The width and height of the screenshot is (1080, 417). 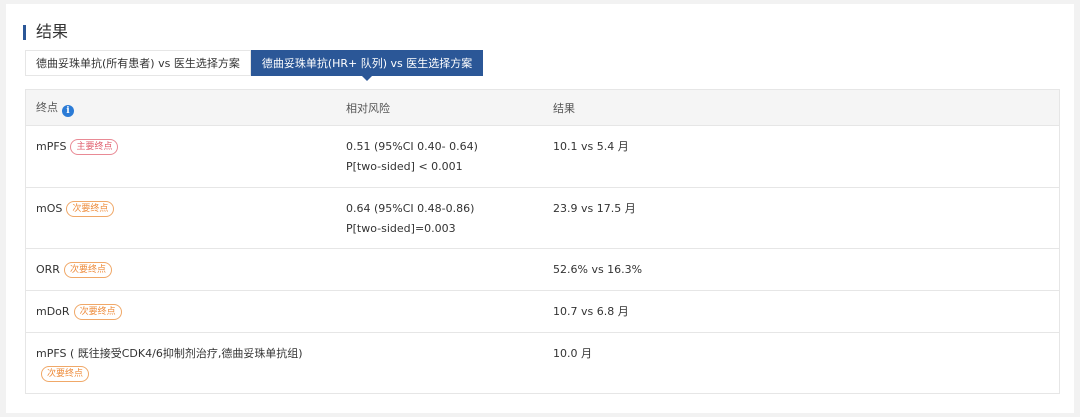 I want to click on tab-hr-positive-cohort: 德曲妥珠单抗(HR+ 队列) vs 医生选择方案, so click(x=367, y=65).